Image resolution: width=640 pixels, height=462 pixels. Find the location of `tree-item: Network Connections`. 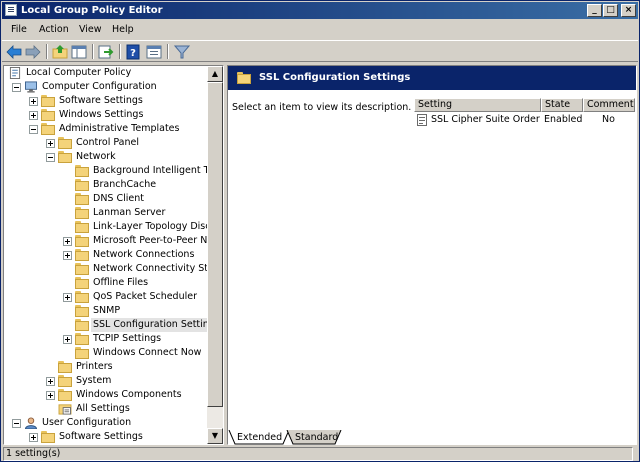

tree-item: Network Connections is located at coordinates (106, 255).